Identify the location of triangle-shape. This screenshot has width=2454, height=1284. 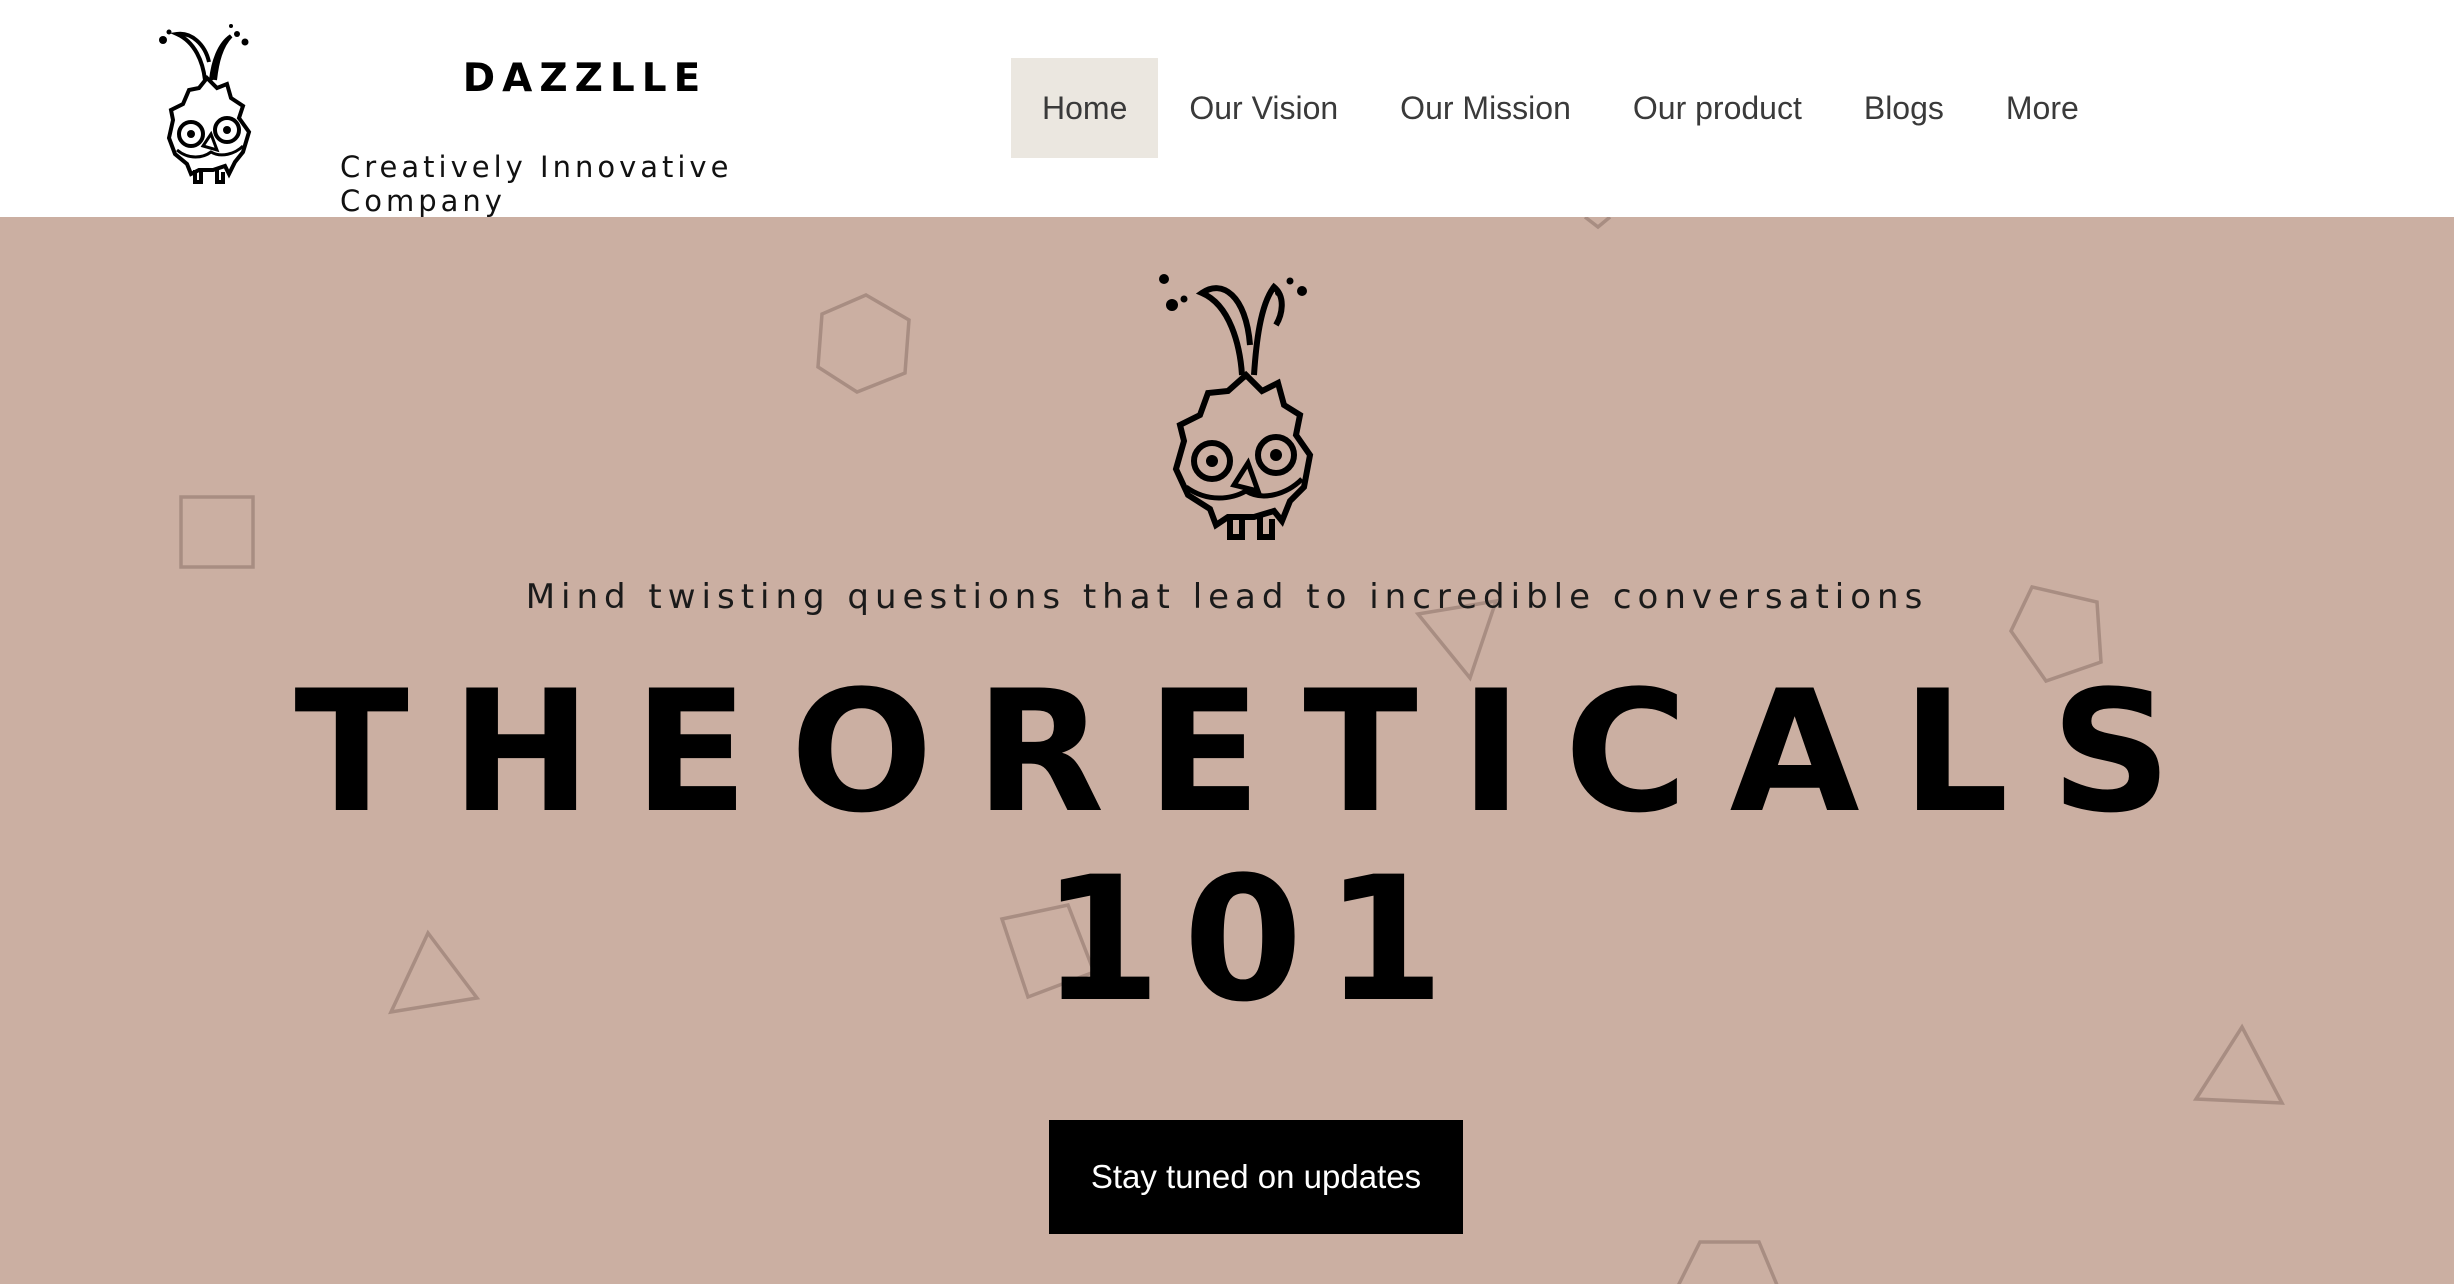
(2238, 1064).